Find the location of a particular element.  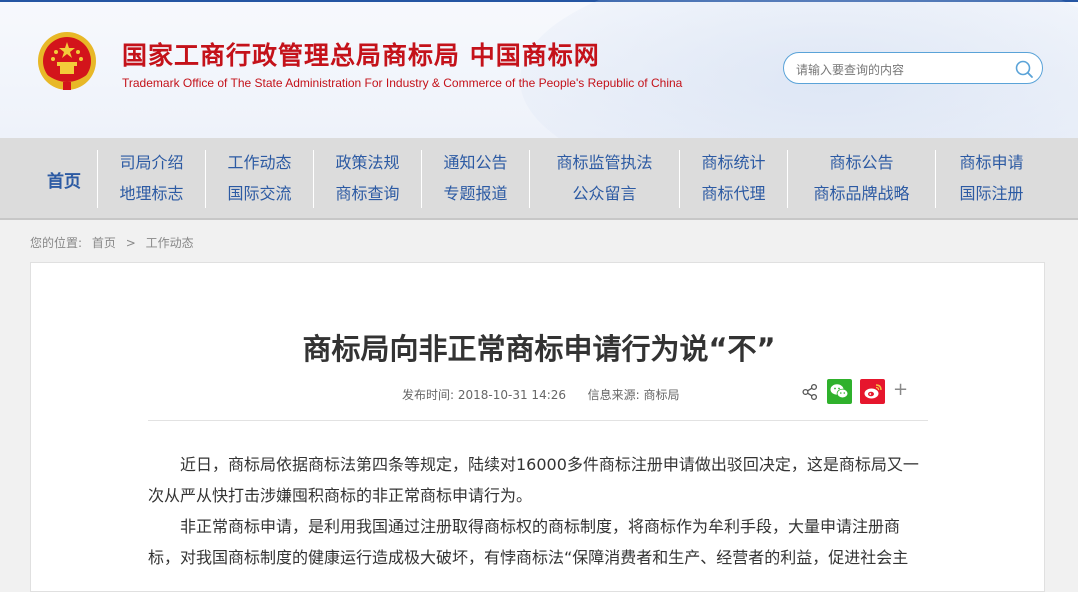

breadcrumb: 您的位置: 首页 > 工作动态 is located at coordinates (115, 242).